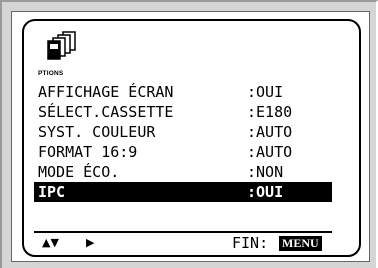 Image resolution: width=378 pixels, height=268 pixels. Describe the element at coordinates (270, 112) in the screenshot. I see `menu-item-value: :E180` at that location.